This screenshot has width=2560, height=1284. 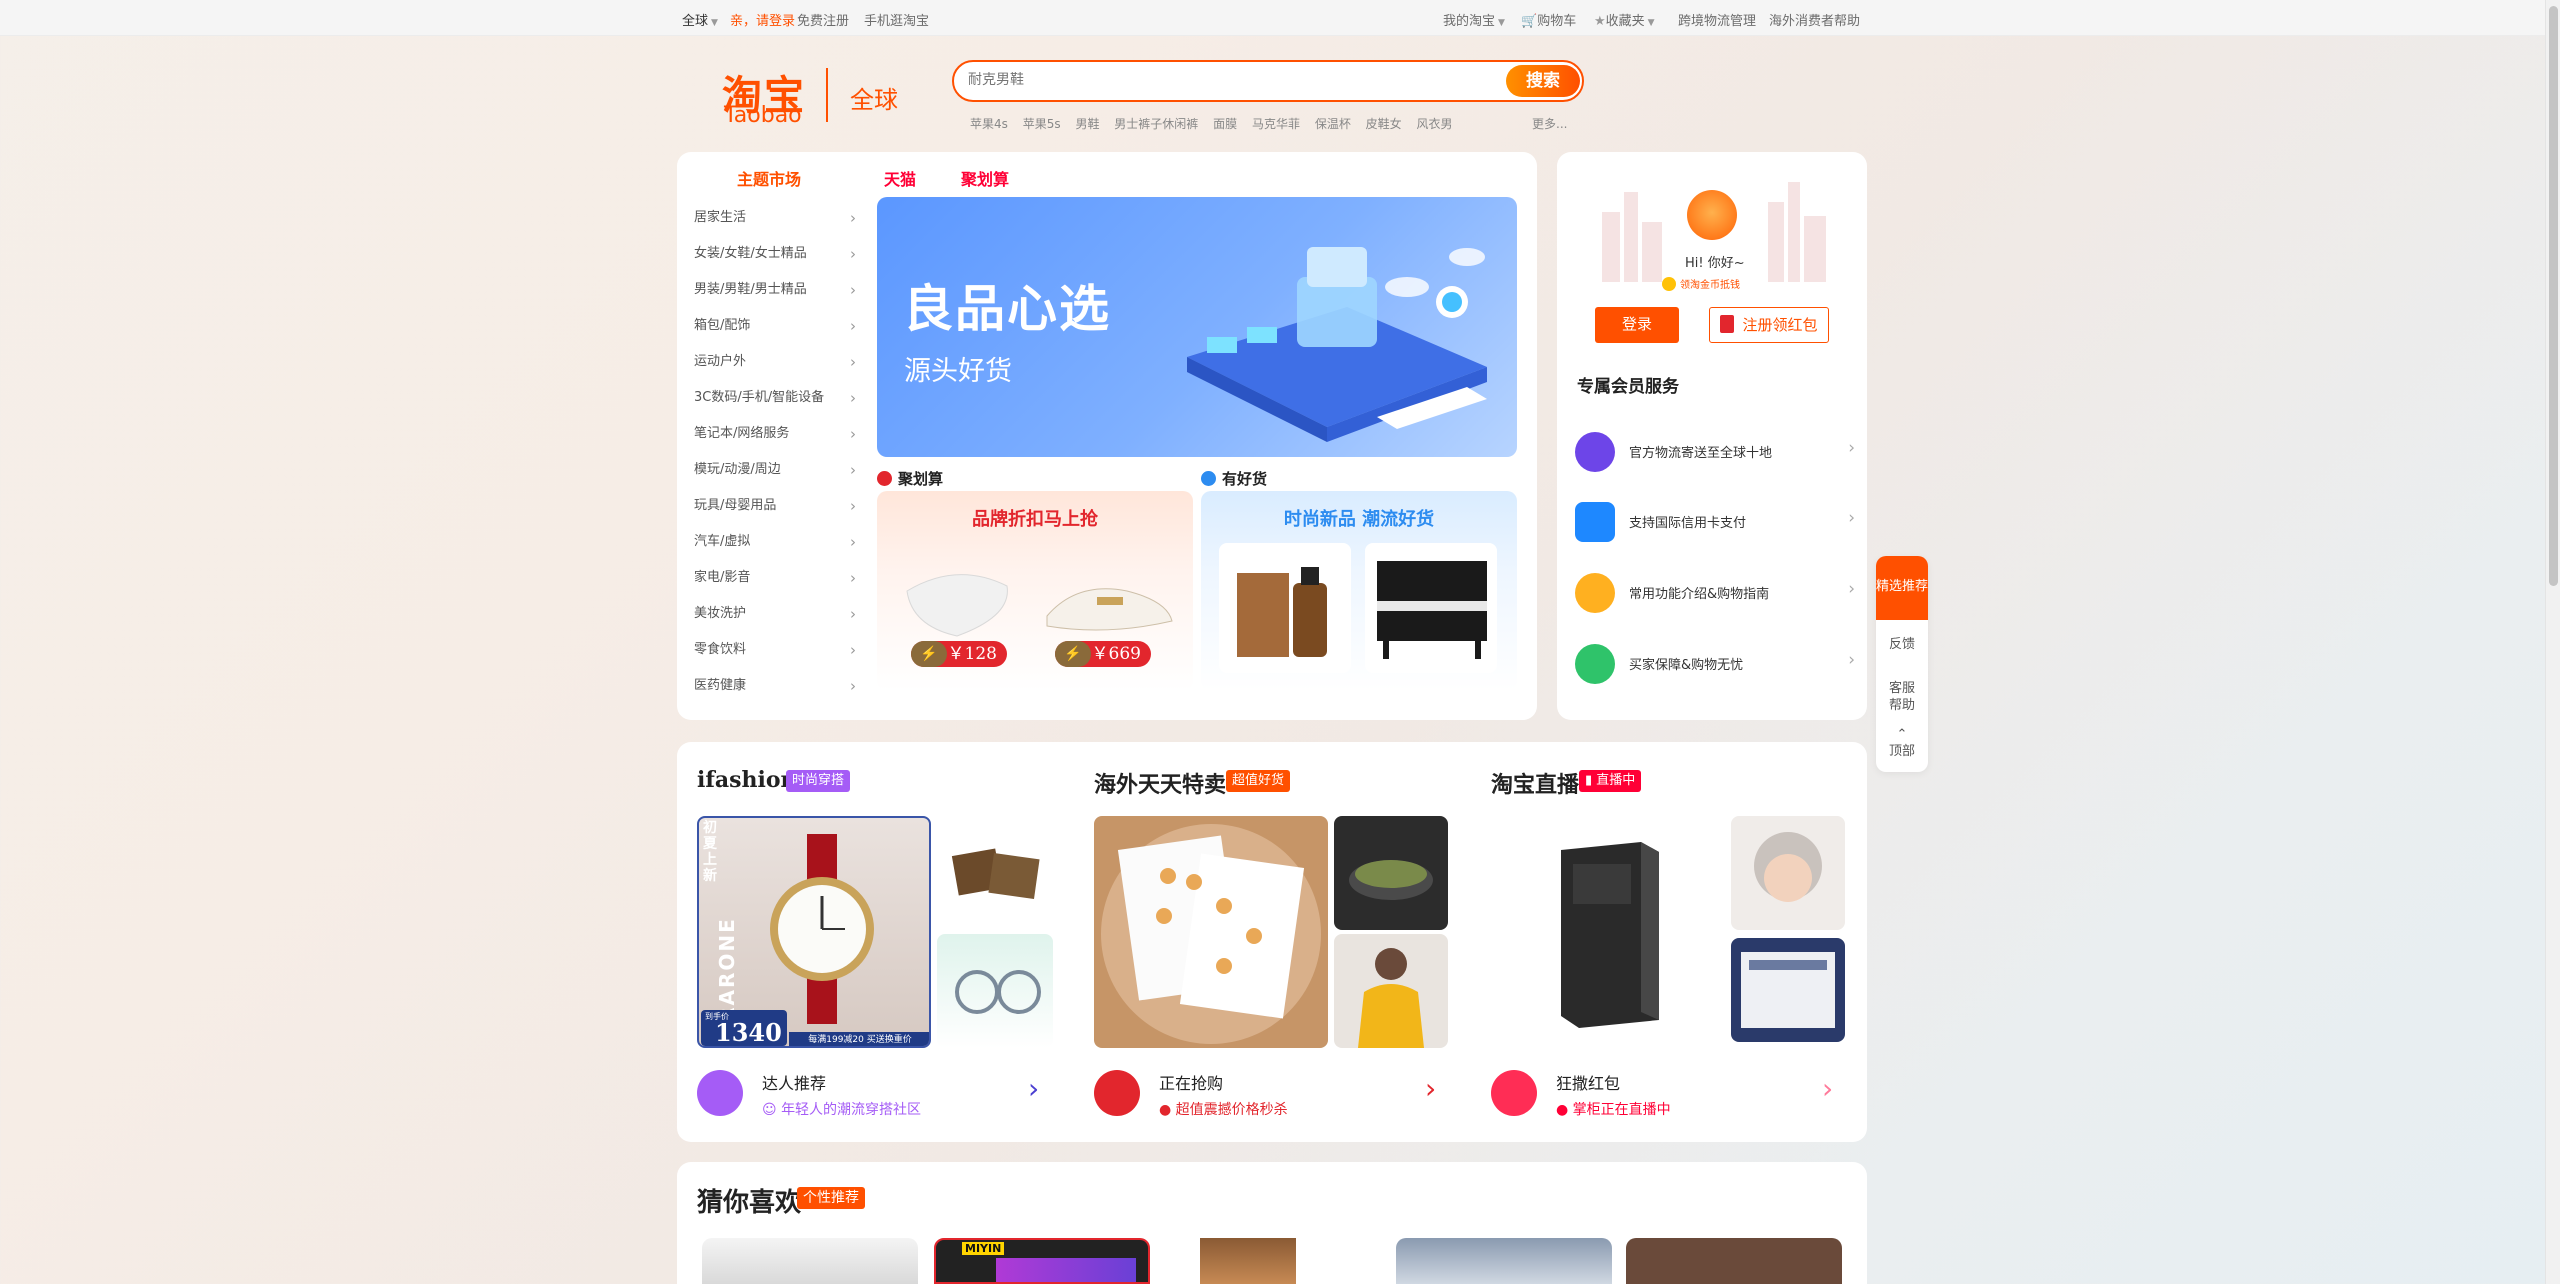 I want to click on credit-card-icon, so click(x=1595, y=522).